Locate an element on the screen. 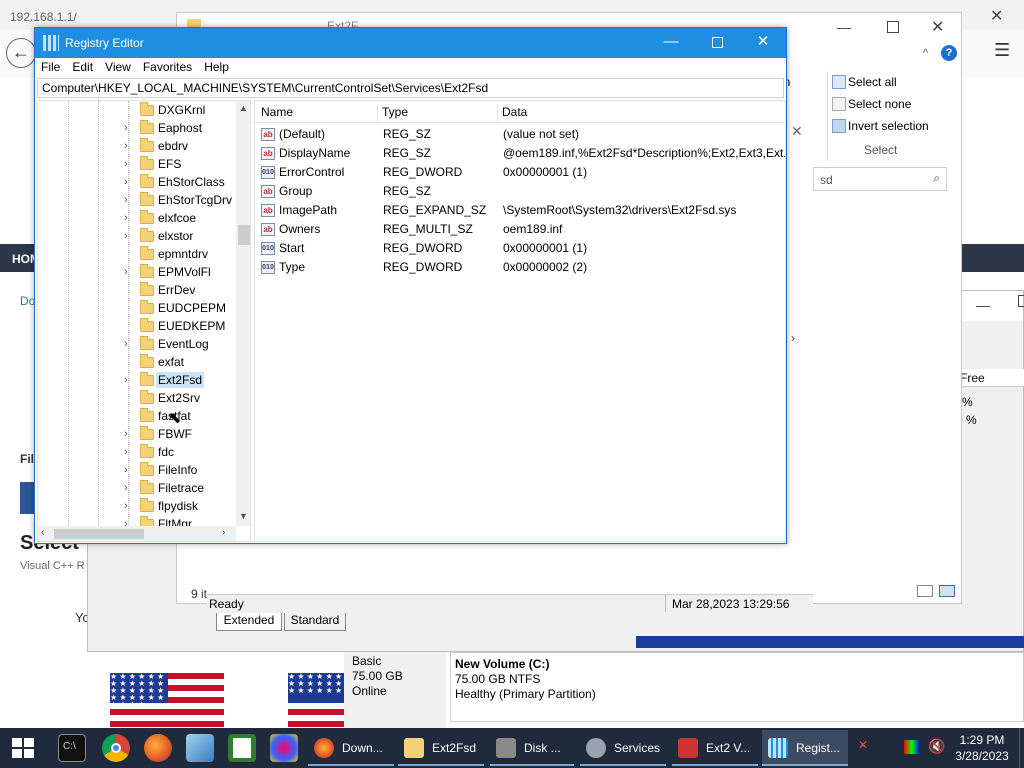 The image size is (1024, 768). explorer-task: Ext2Fsd is located at coordinates (441, 748).